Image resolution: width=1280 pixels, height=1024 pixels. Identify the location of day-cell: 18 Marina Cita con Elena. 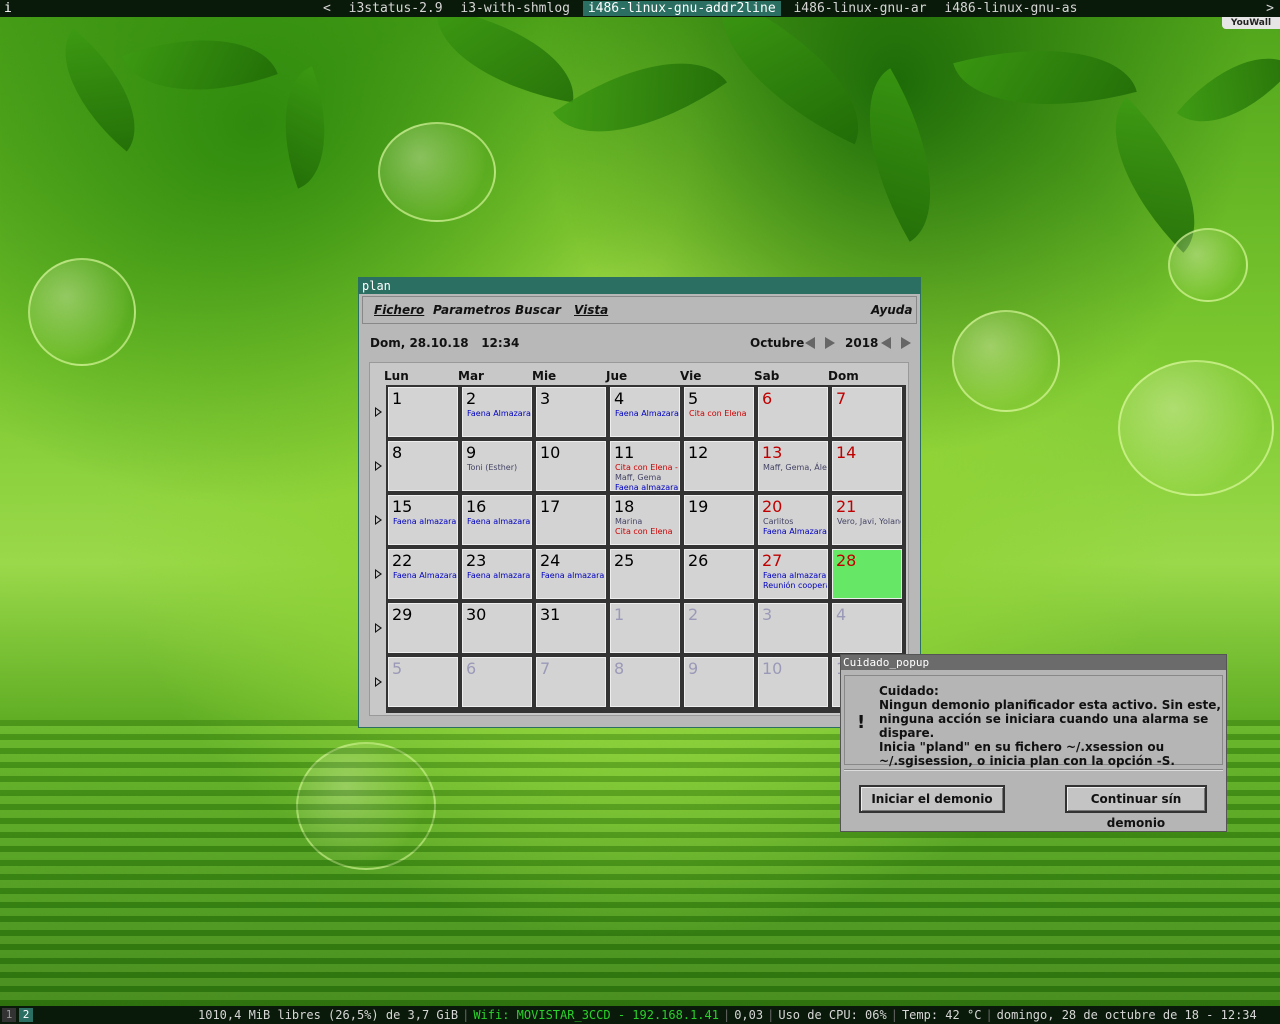
(645, 520).